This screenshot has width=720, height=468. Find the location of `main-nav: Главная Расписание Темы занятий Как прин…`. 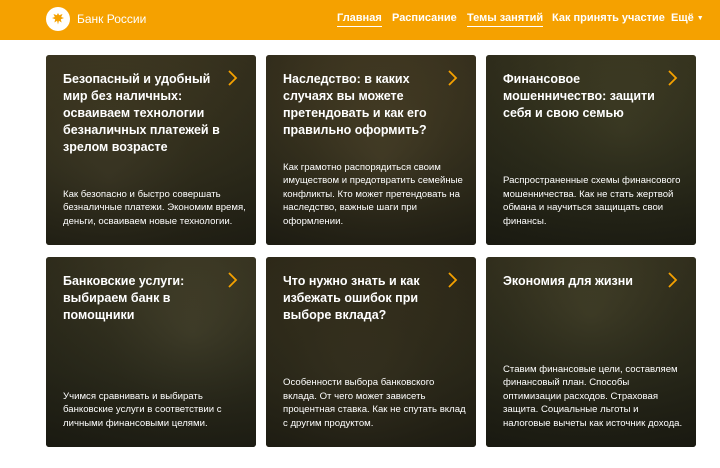

main-nav: Главная Расписание Темы занятий Как прин… is located at coordinates (360, 21).